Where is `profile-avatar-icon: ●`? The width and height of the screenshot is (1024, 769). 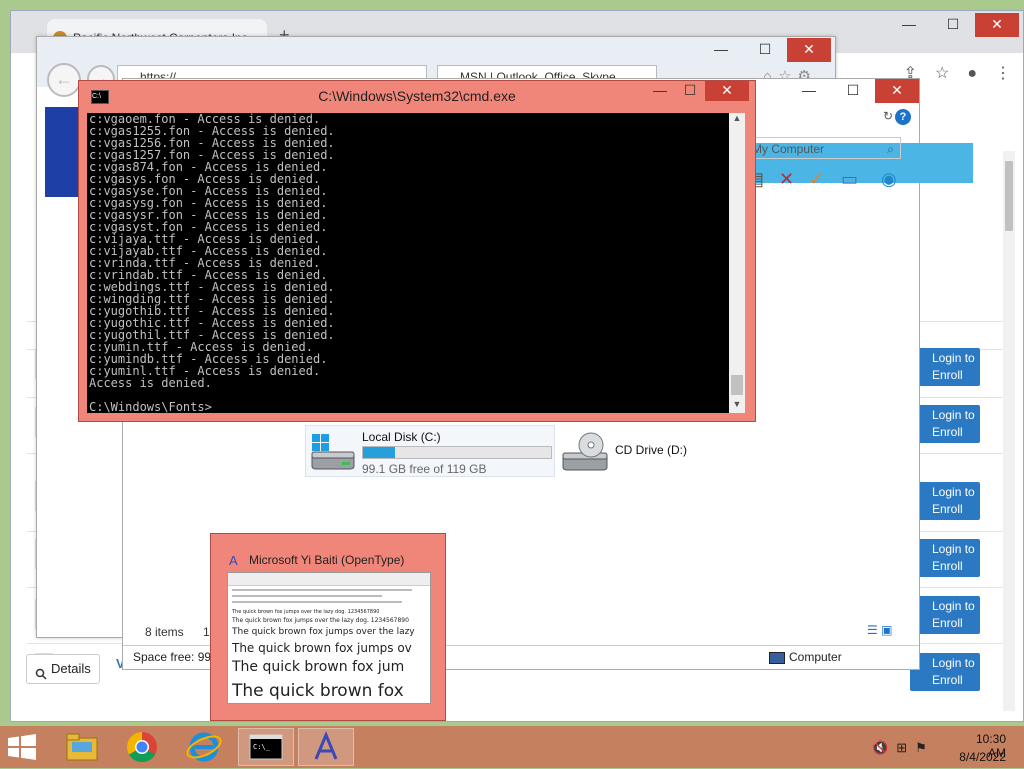
profile-avatar-icon: ● is located at coordinates (972, 73).